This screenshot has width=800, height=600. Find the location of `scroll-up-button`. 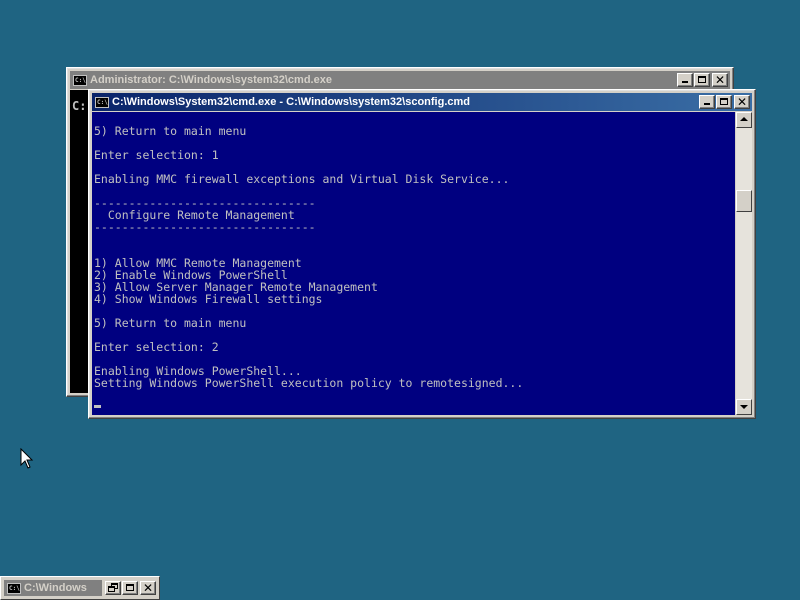

scroll-up-button is located at coordinates (744, 120).